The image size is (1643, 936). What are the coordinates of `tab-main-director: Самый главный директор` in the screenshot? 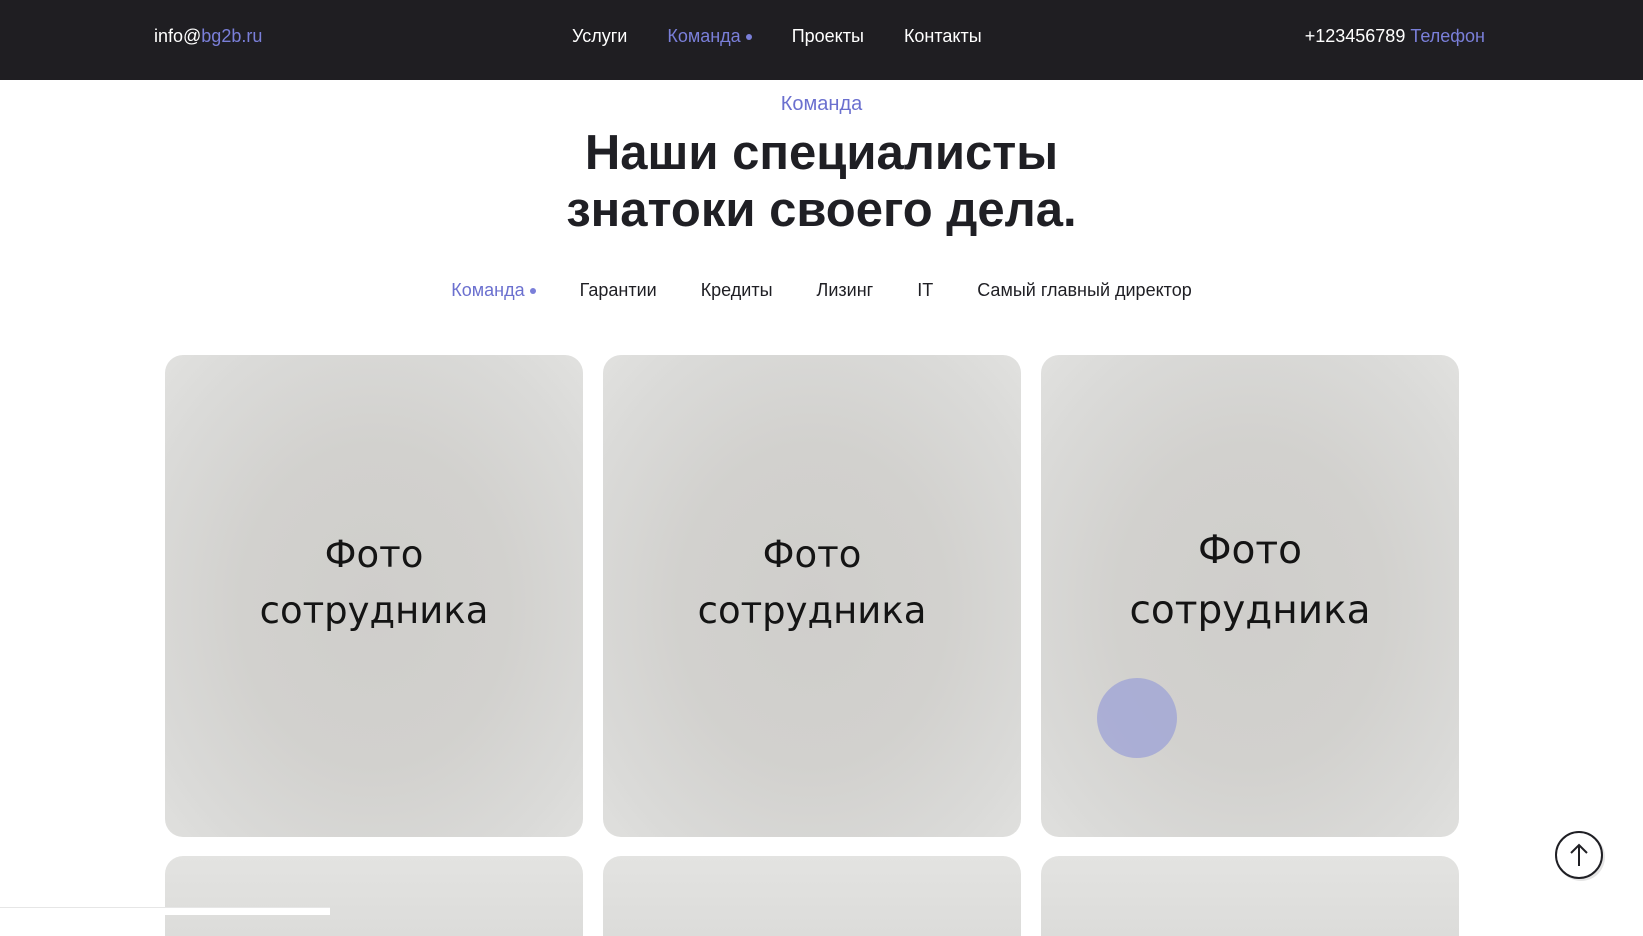 It's located at (1084, 290).